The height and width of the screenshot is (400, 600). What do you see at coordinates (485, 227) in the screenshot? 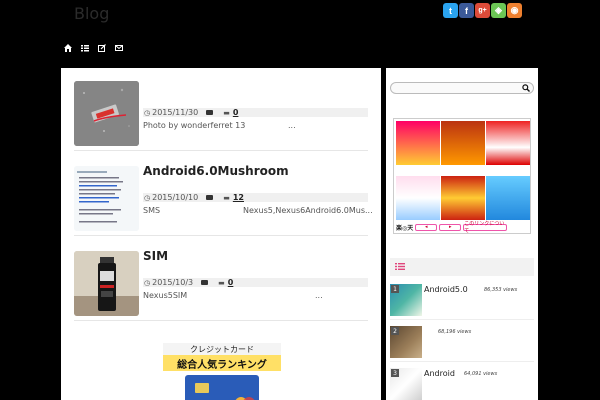
I see `ad-about-link: このリンクについて` at bounding box center [485, 227].